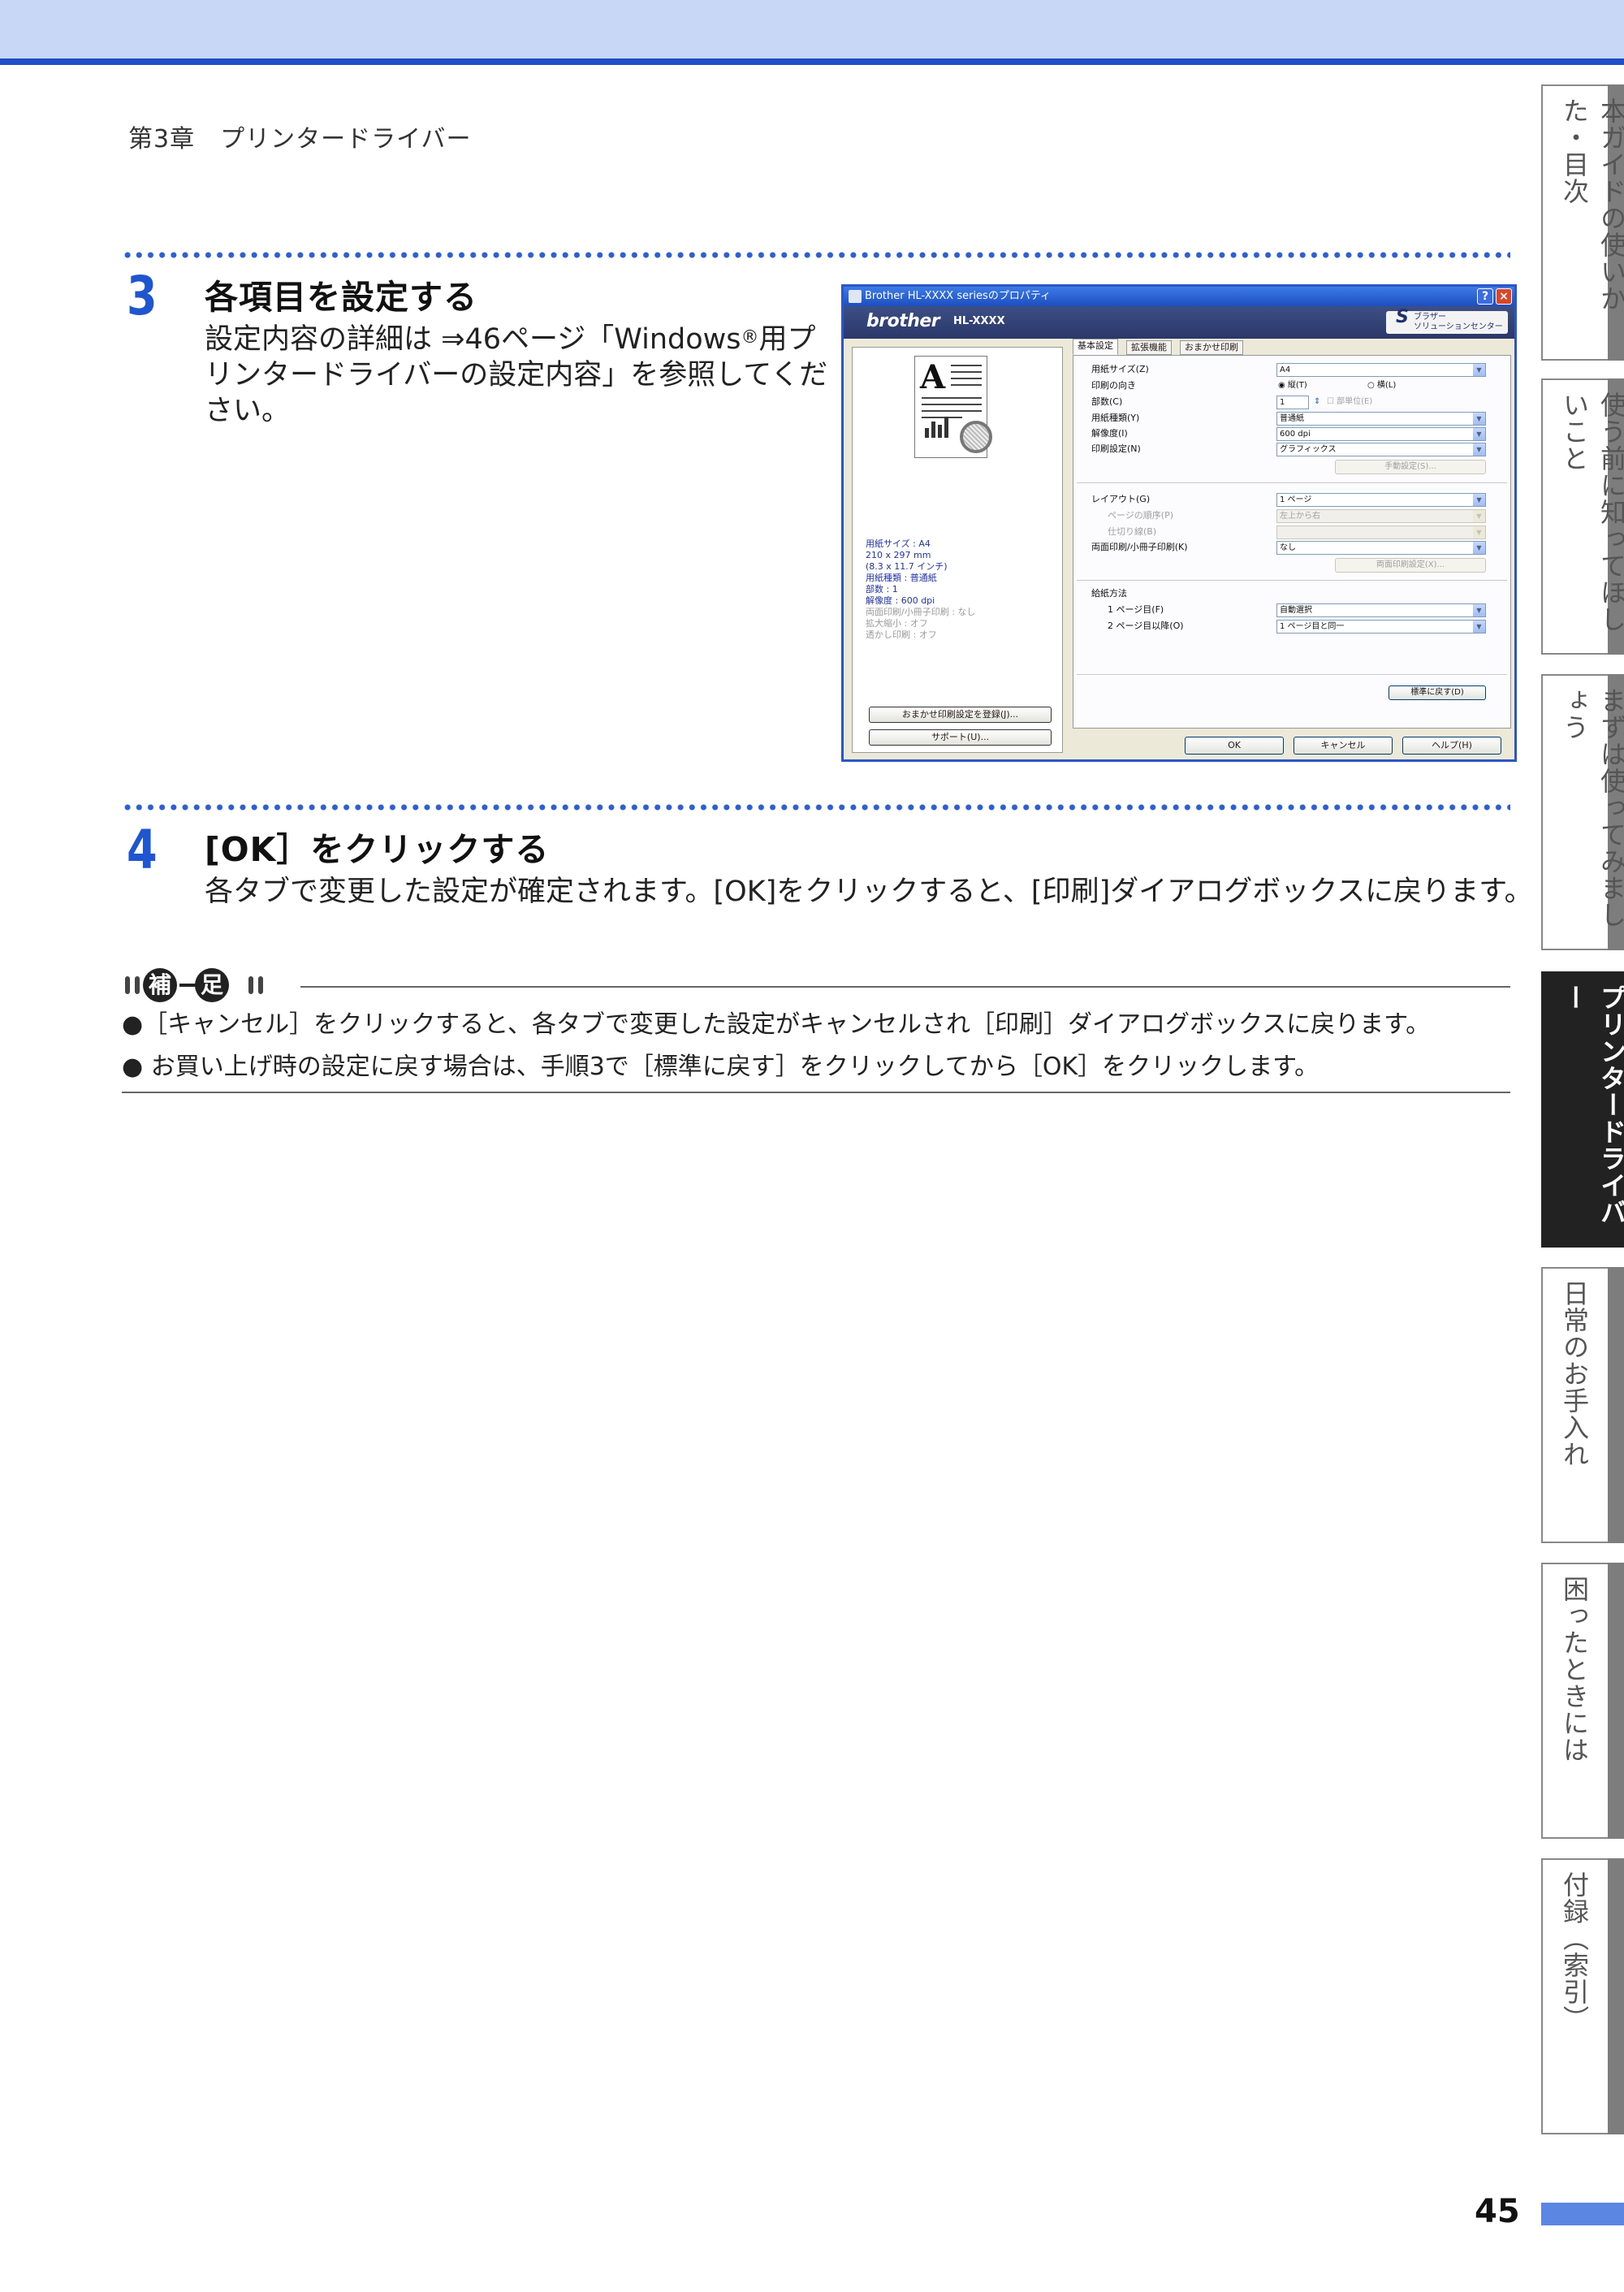 Image resolution: width=1624 pixels, height=2292 pixels. What do you see at coordinates (1212, 347) in the screenshot?
I see `tab-presets: おまかせ印刷` at bounding box center [1212, 347].